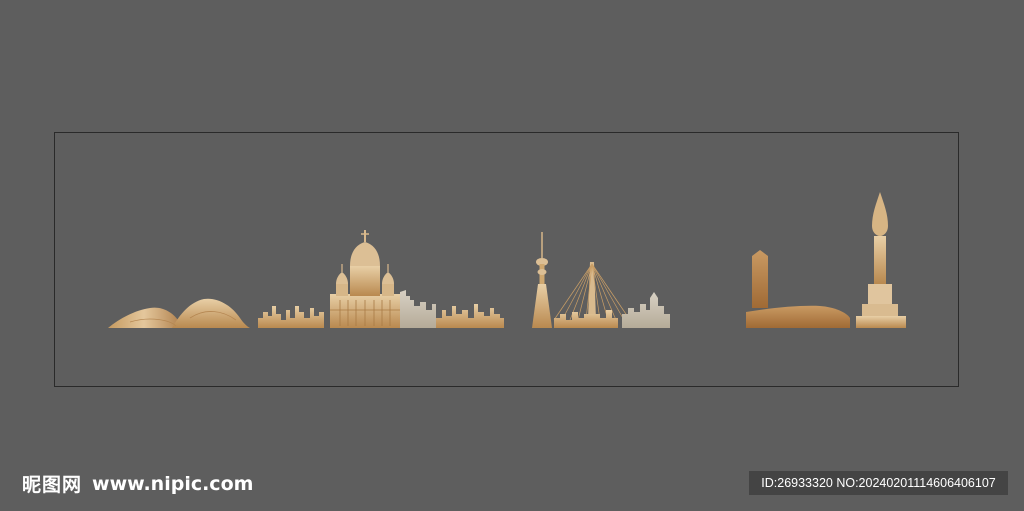 The image size is (1024, 511). Describe the element at coordinates (542, 306) in the screenshot. I see `tower-legs` at that location.